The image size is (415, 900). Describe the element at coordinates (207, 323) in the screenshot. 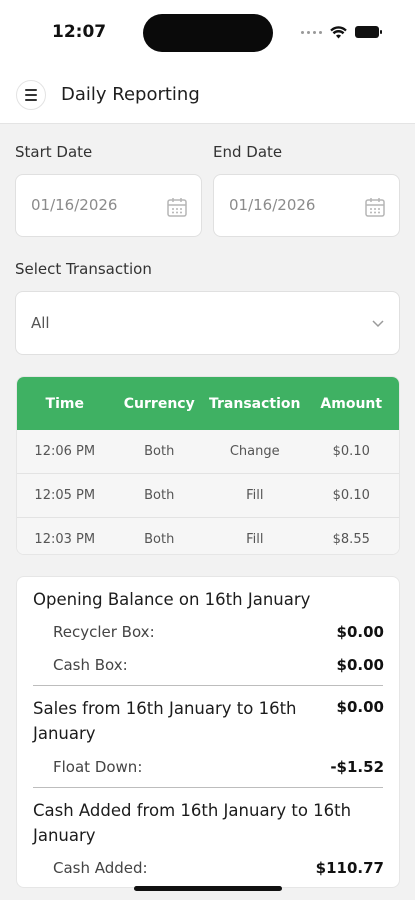

I see `transaction-select: All` at that location.